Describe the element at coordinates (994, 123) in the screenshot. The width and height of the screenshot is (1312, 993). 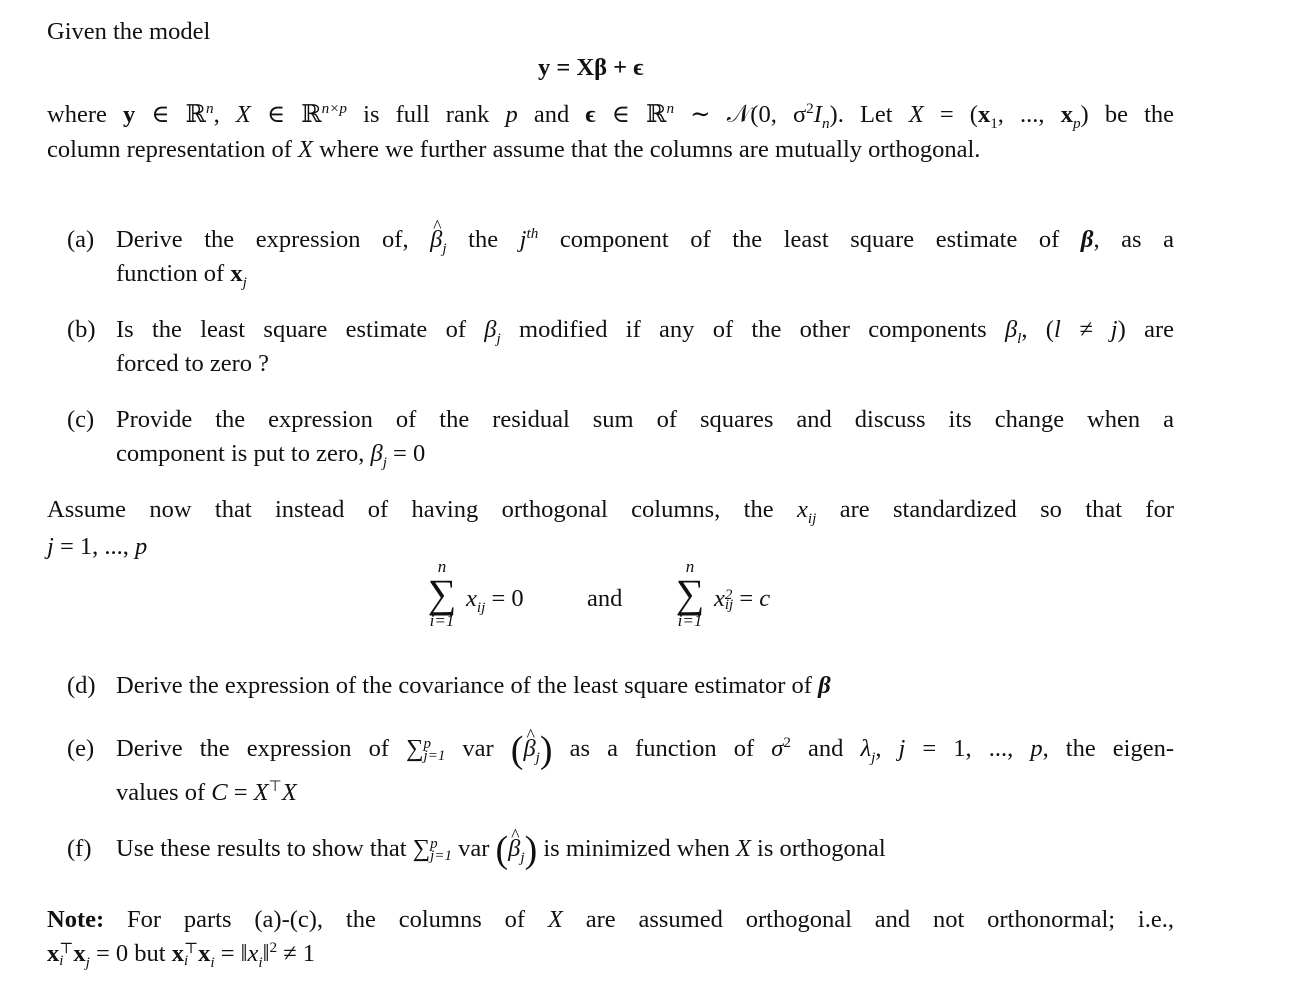
I see `math-fragment: 1` at that location.